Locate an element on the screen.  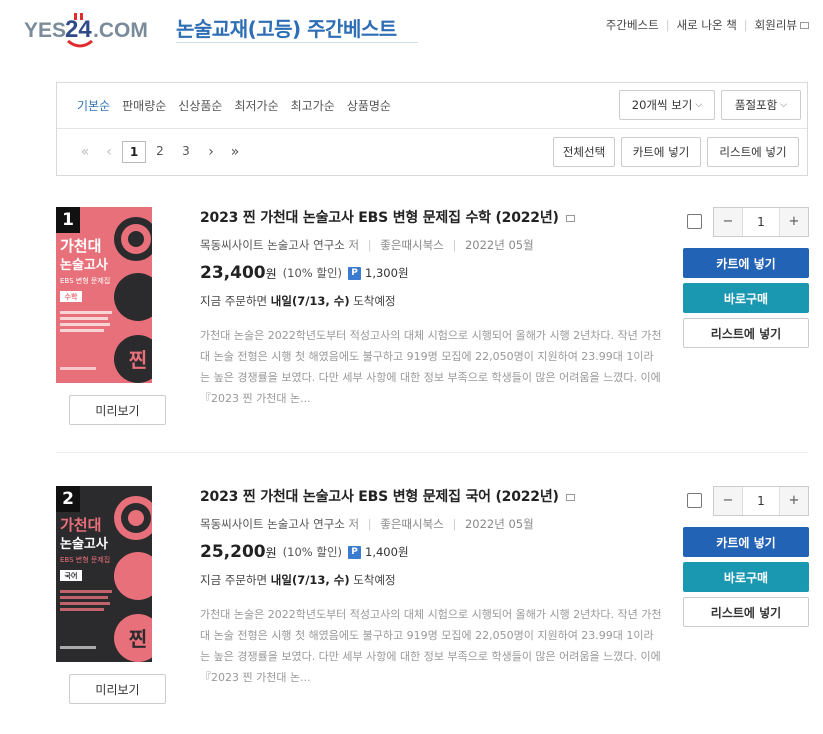
sort-options: 기본순 판매량순 신상품순 최저가순 최고가순 상품명순 is located at coordinates (240, 105).